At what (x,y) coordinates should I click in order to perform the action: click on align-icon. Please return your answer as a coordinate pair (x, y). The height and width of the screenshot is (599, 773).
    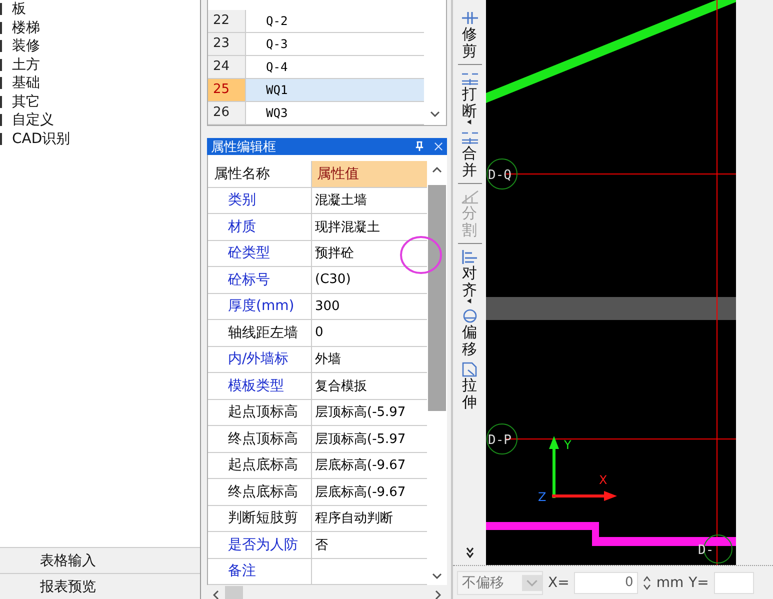
    Looking at the image, I should click on (470, 257).